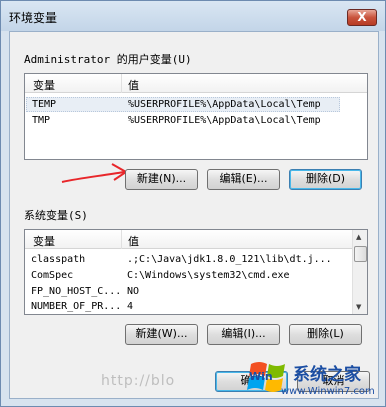 This screenshot has height=407, width=386. What do you see at coordinates (133, 291) in the screenshot?
I see `variable-value: NO` at bounding box center [133, 291].